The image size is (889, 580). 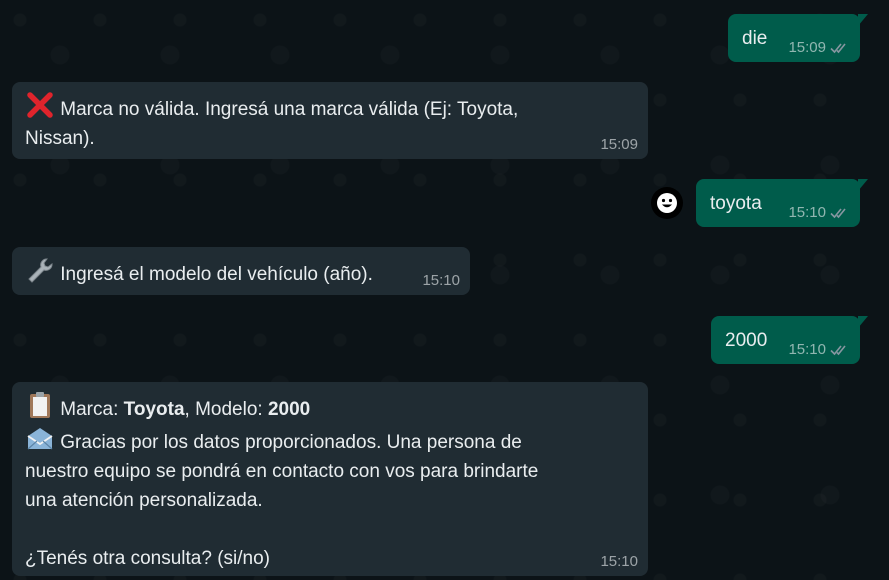 What do you see at coordinates (40, 105) in the screenshot?
I see `cross-mark-icon` at bounding box center [40, 105].